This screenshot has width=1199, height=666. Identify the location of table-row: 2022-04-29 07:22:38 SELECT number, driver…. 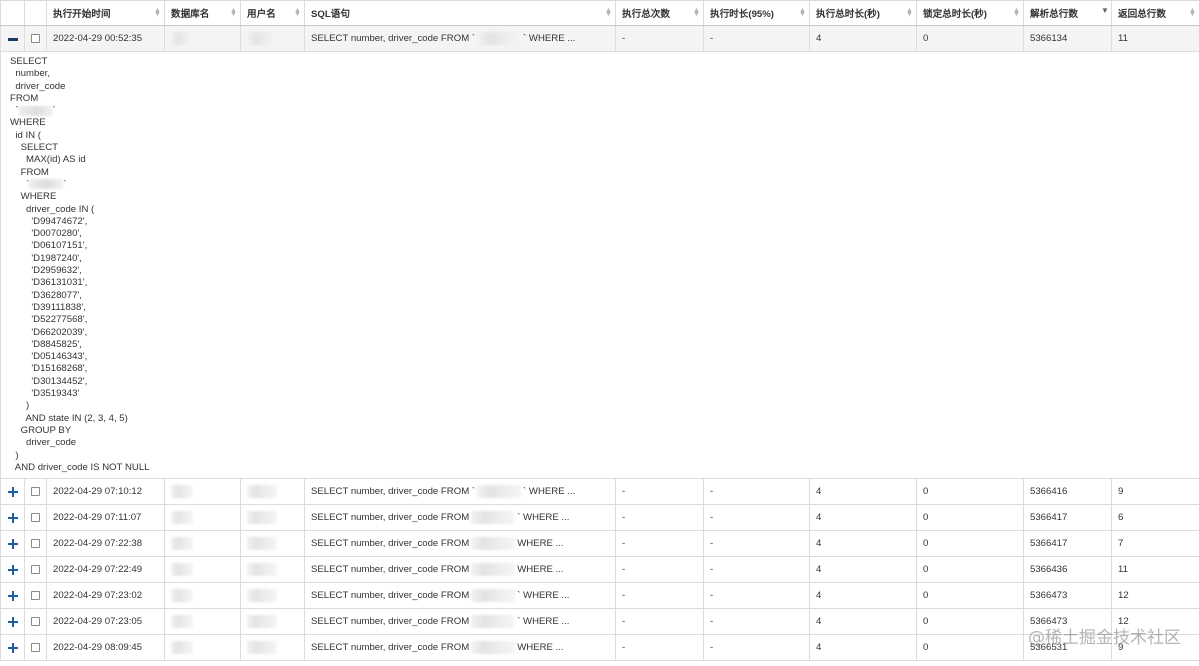
(599, 543).